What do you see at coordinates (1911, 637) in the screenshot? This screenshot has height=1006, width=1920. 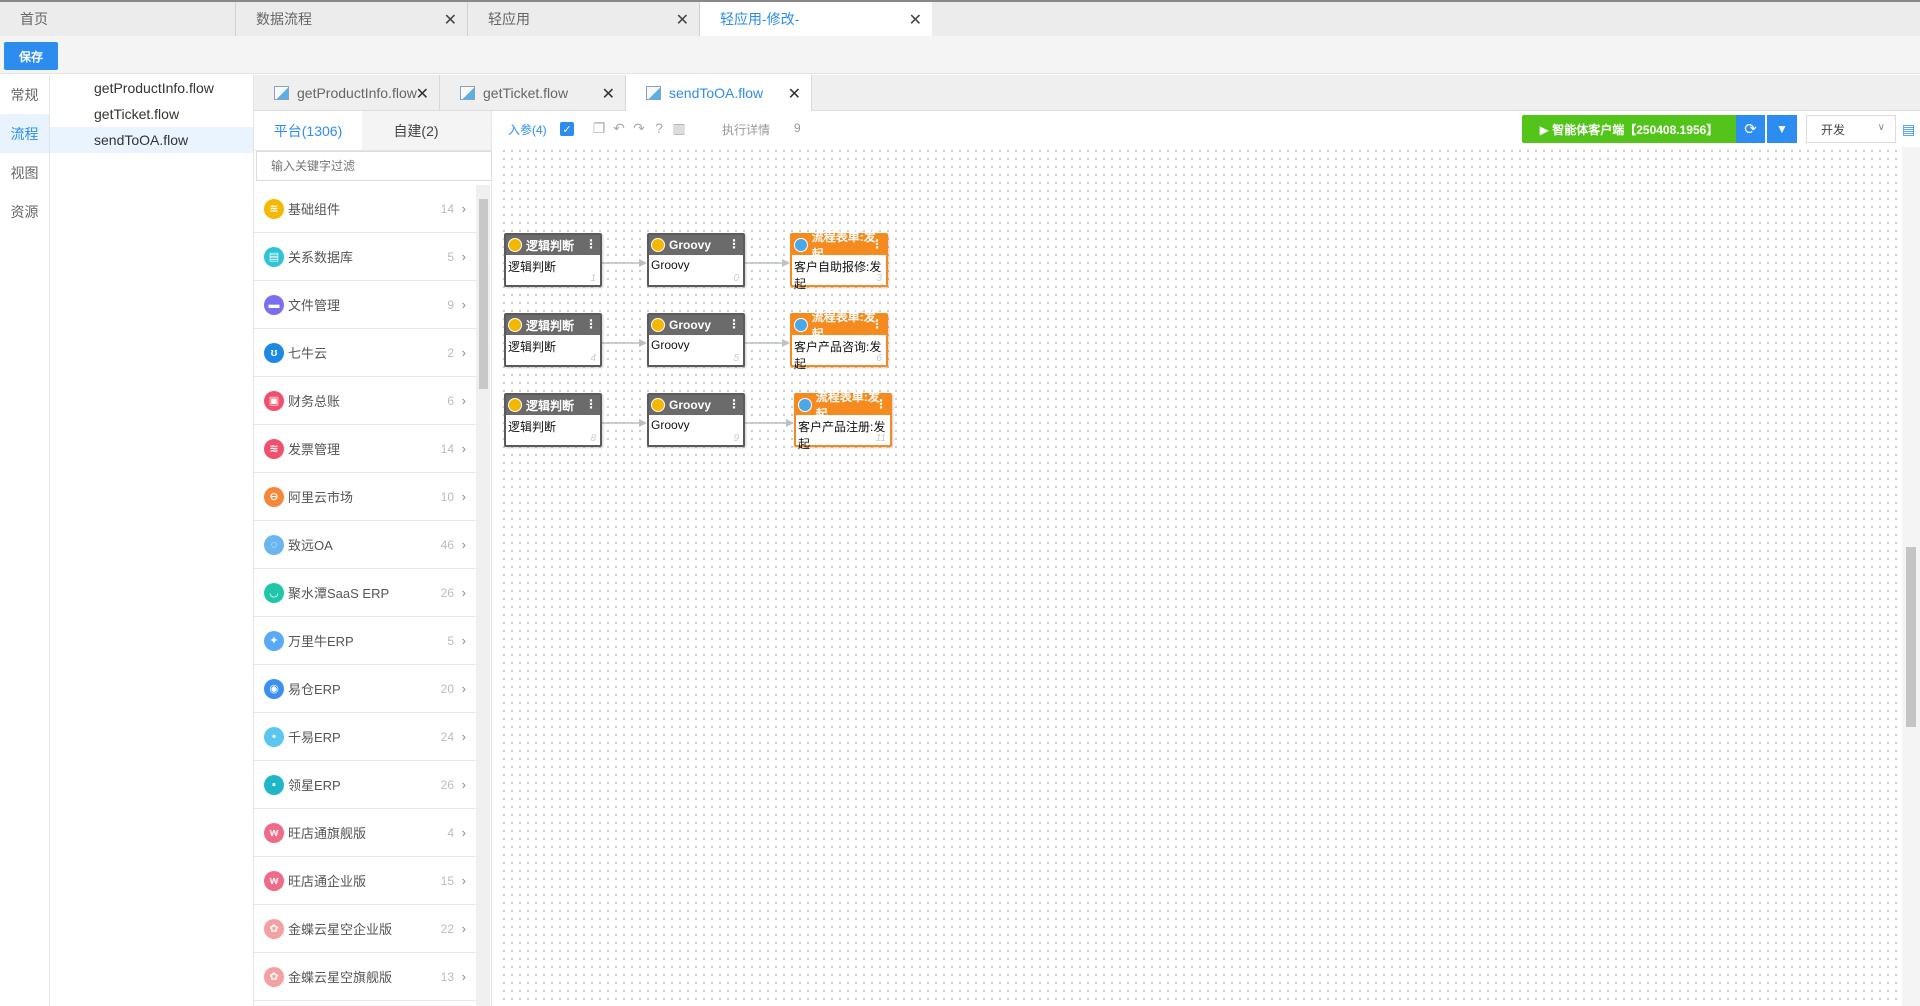 I see `canvas-scrollbar-thumb` at bounding box center [1911, 637].